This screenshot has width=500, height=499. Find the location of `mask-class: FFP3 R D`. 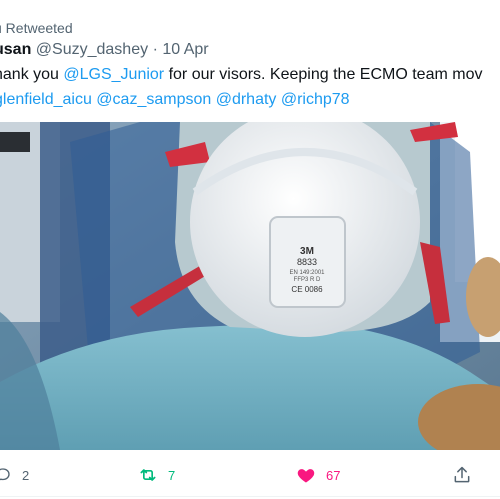

mask-class: FFP3 R D is located at coordinates (307, 280).